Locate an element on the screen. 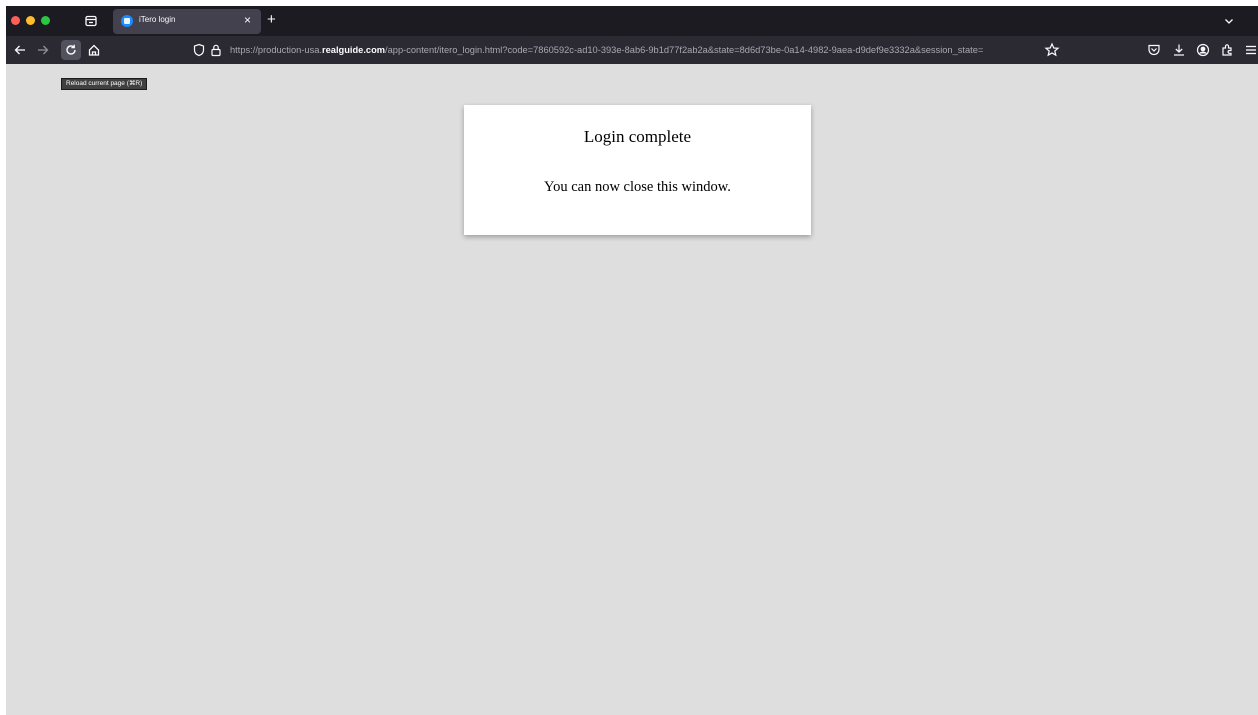 Image resolution: width=1258 pixels, height=715 pixels. pocket-icon is located at coordinates (1154, 50).